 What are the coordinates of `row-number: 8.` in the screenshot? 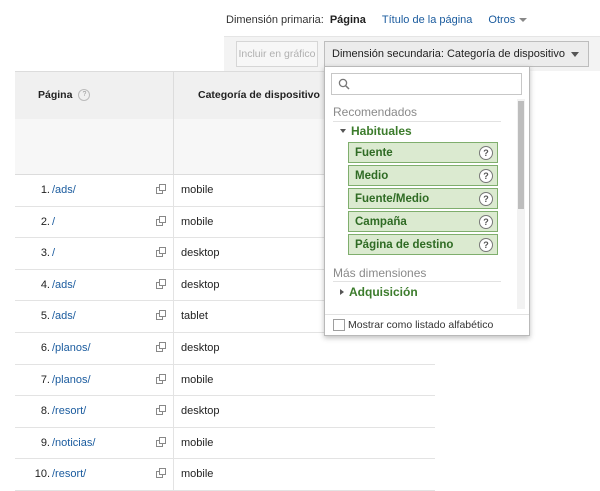 It's located at (45, 411).